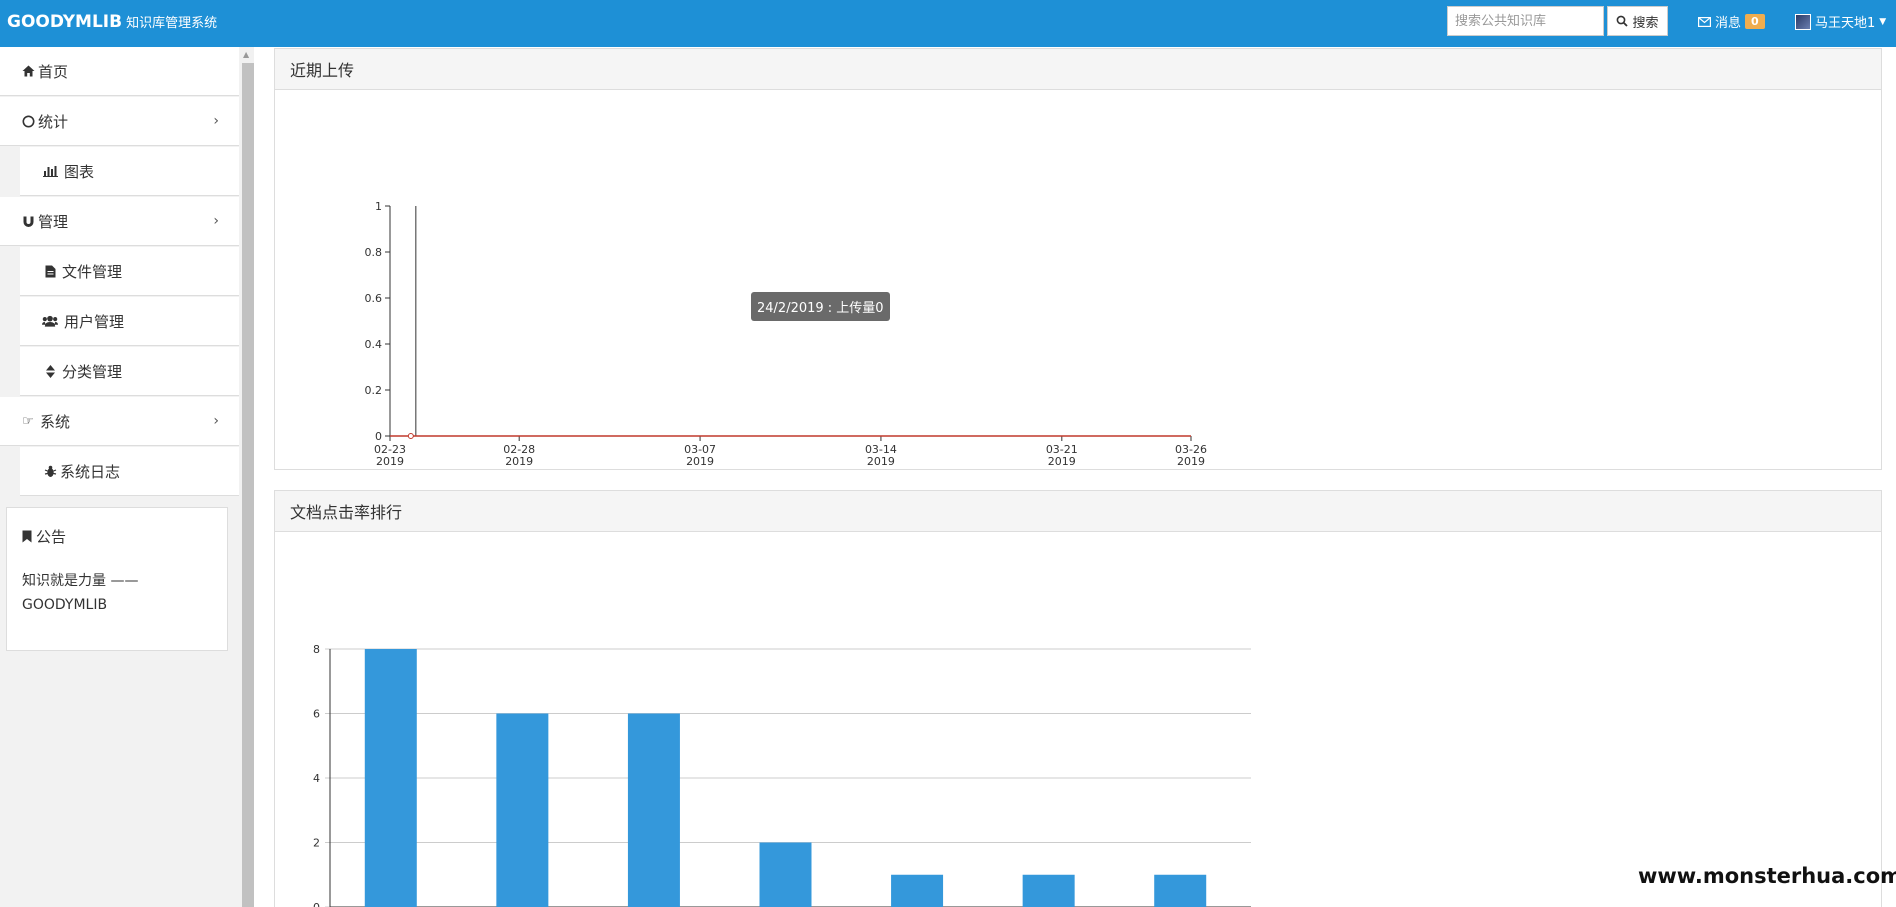 The image size is (1896, 907). What do you see at coordinates (948, 23) in the screenshot?
I see `top-navbar: GOODYMLIB知识库管理系统 搜索 消息 0 马王天地1 ▼` at bounding box center [948, 23].